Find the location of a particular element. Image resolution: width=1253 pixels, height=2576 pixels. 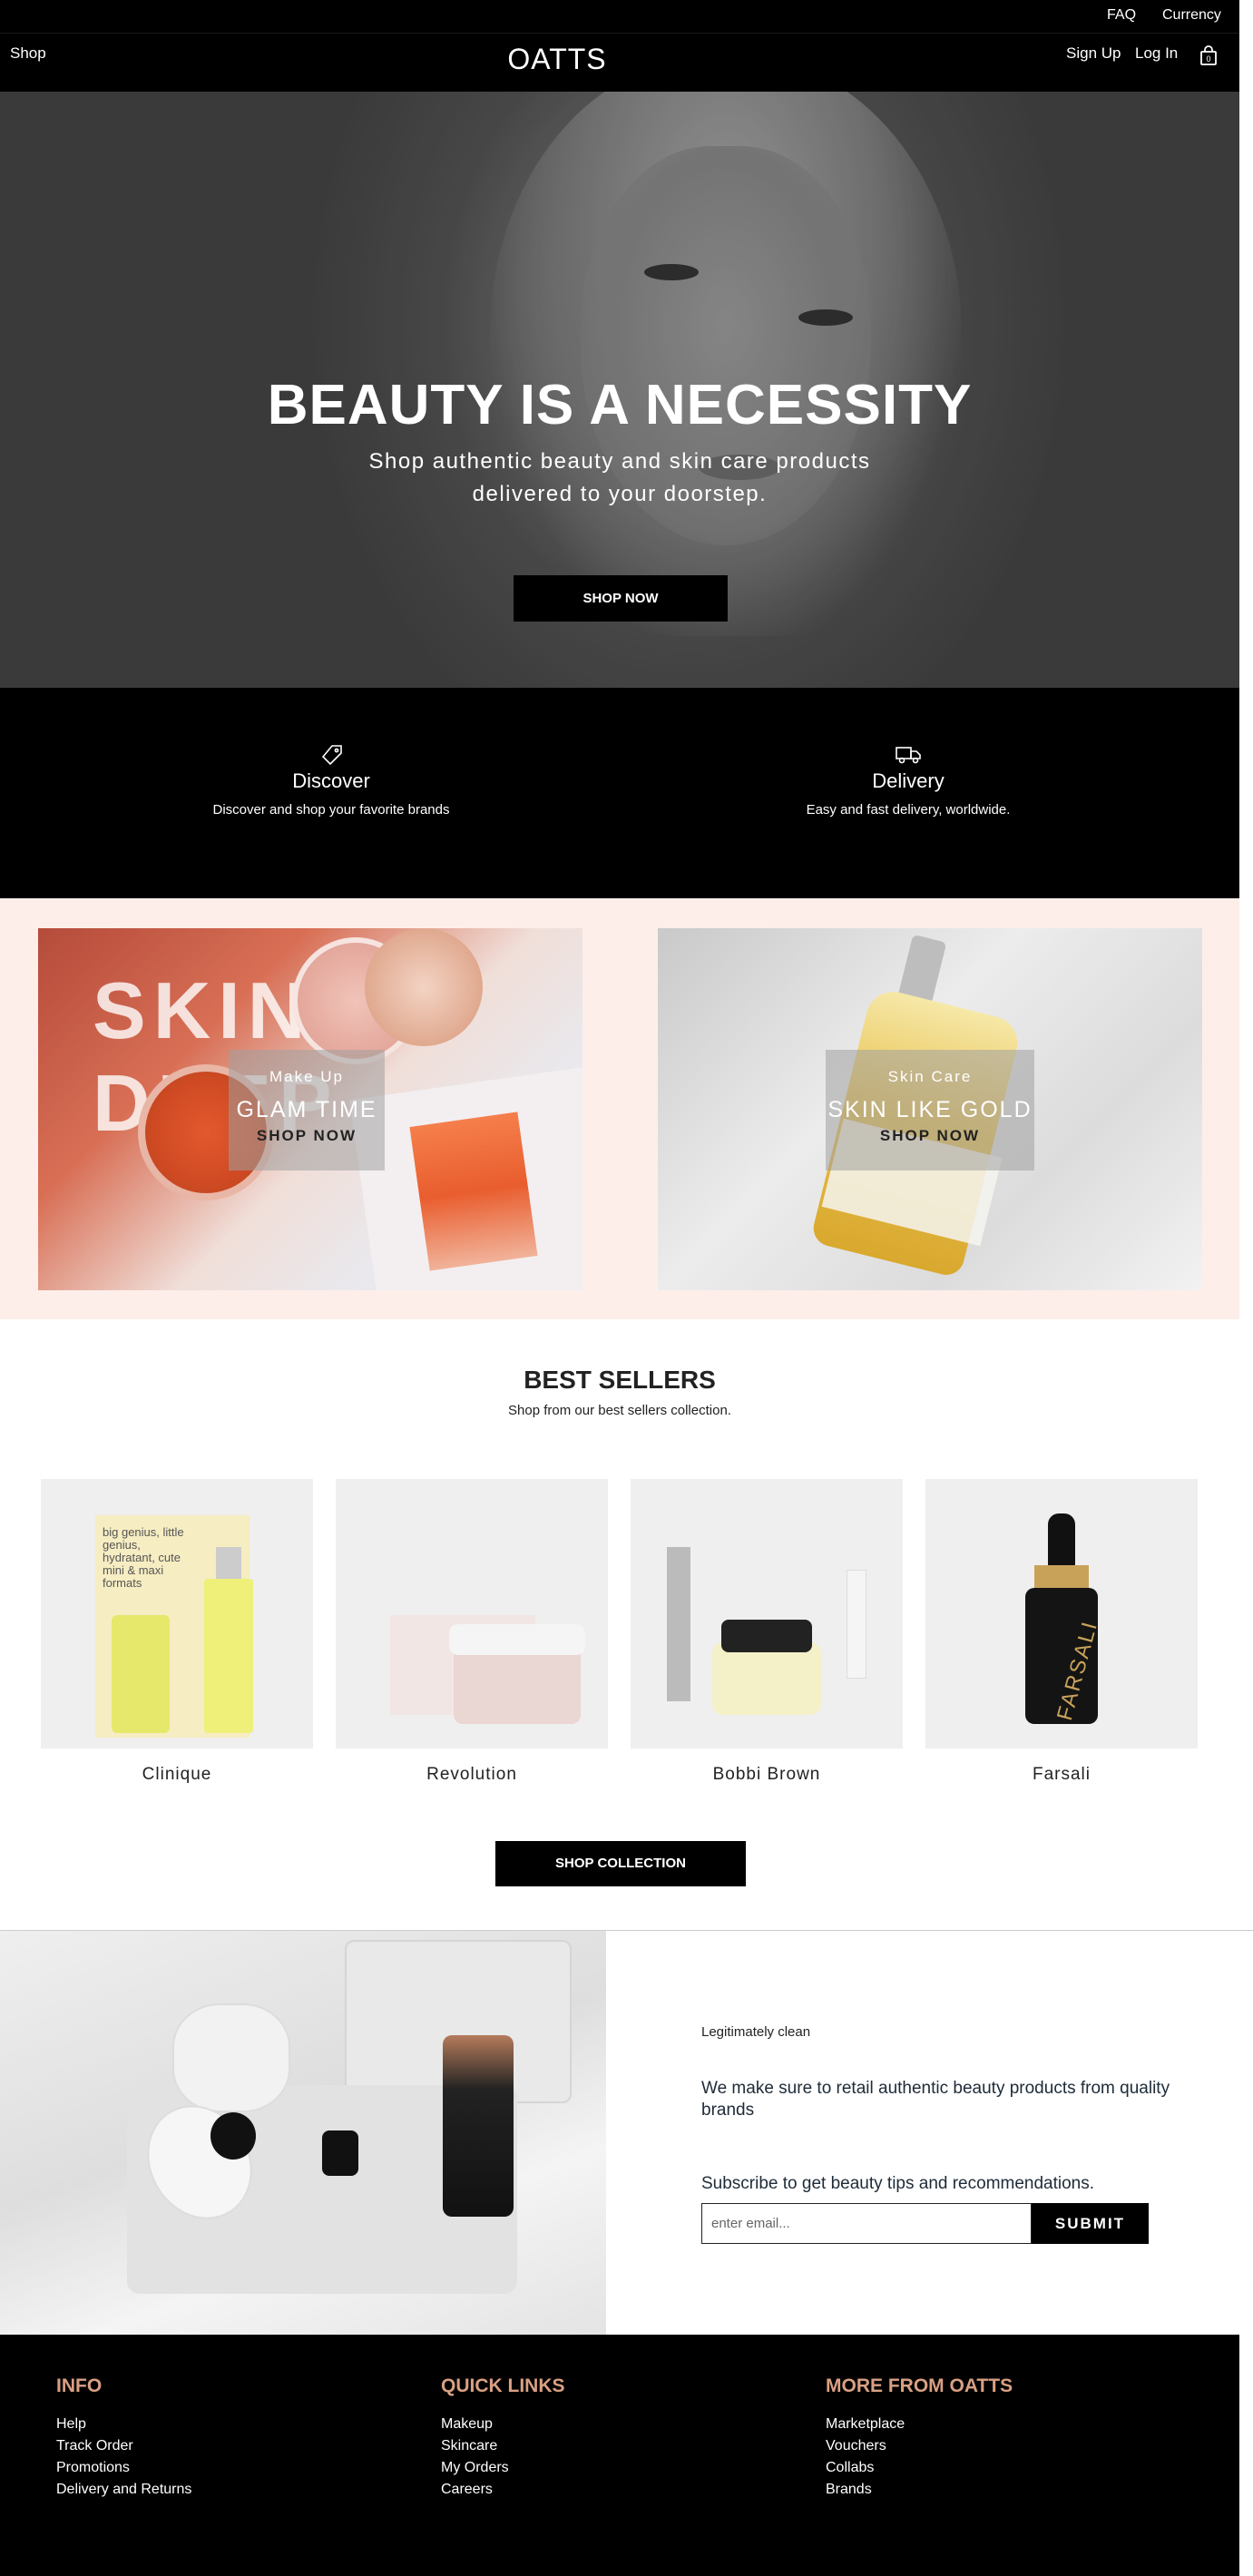

best-sellers-title: BEST SELLERS is located at coordinates (620, 1380).